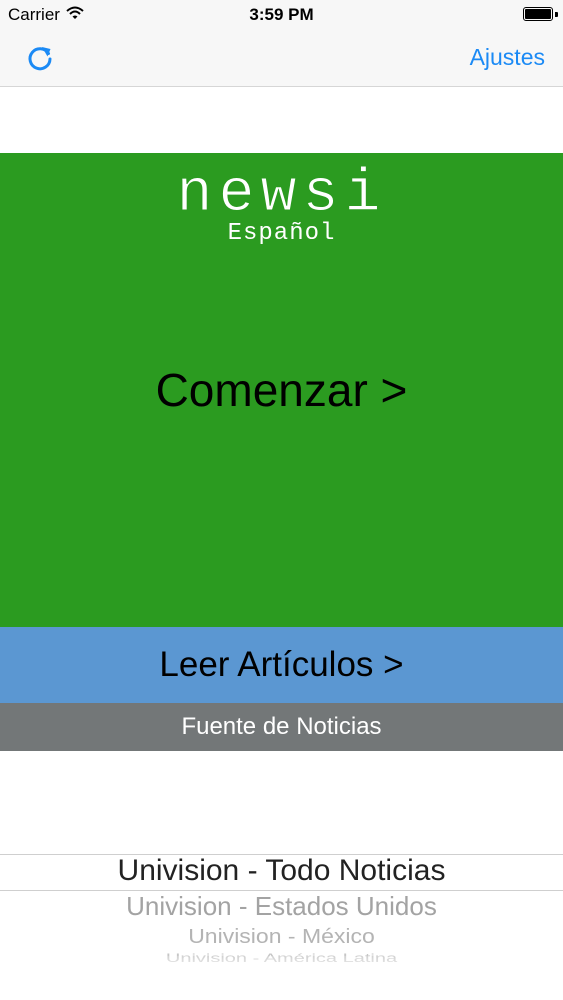 The image size is (563, 1000). Describe the element at coordinates (281, 871) in the screenshot. I see `picker-option: Univision - Todo Noticias` at that location.